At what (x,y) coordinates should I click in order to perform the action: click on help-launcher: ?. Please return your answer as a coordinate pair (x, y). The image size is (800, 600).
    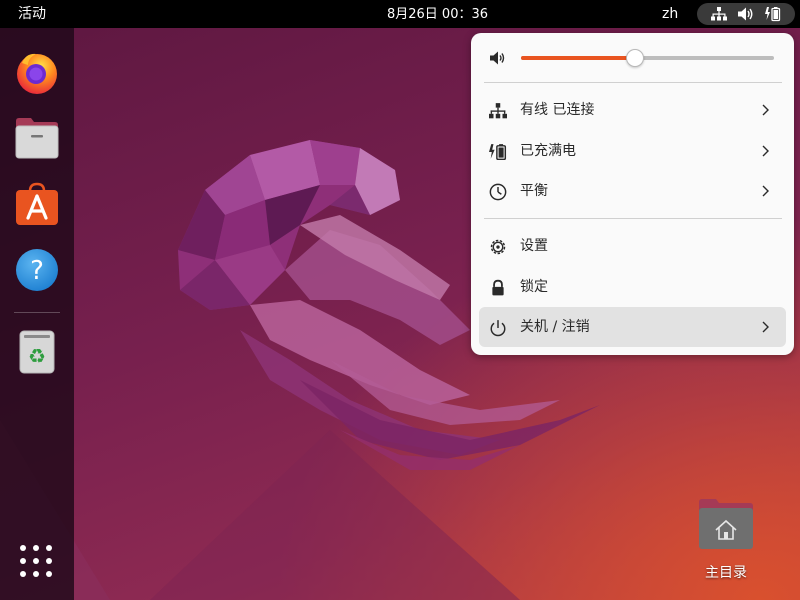
    Looking at the image, I should click on (37, 270).